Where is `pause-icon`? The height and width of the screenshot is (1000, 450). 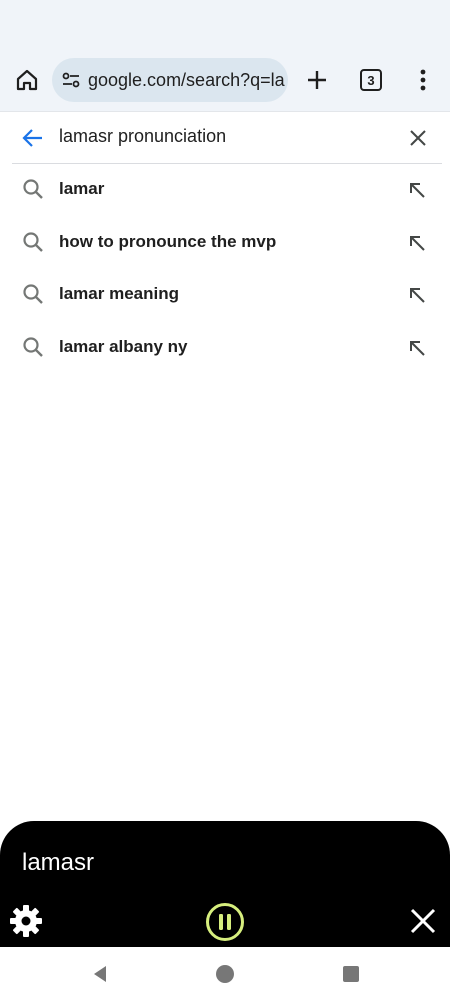
pause-icon is located at coordinates (225, 922).